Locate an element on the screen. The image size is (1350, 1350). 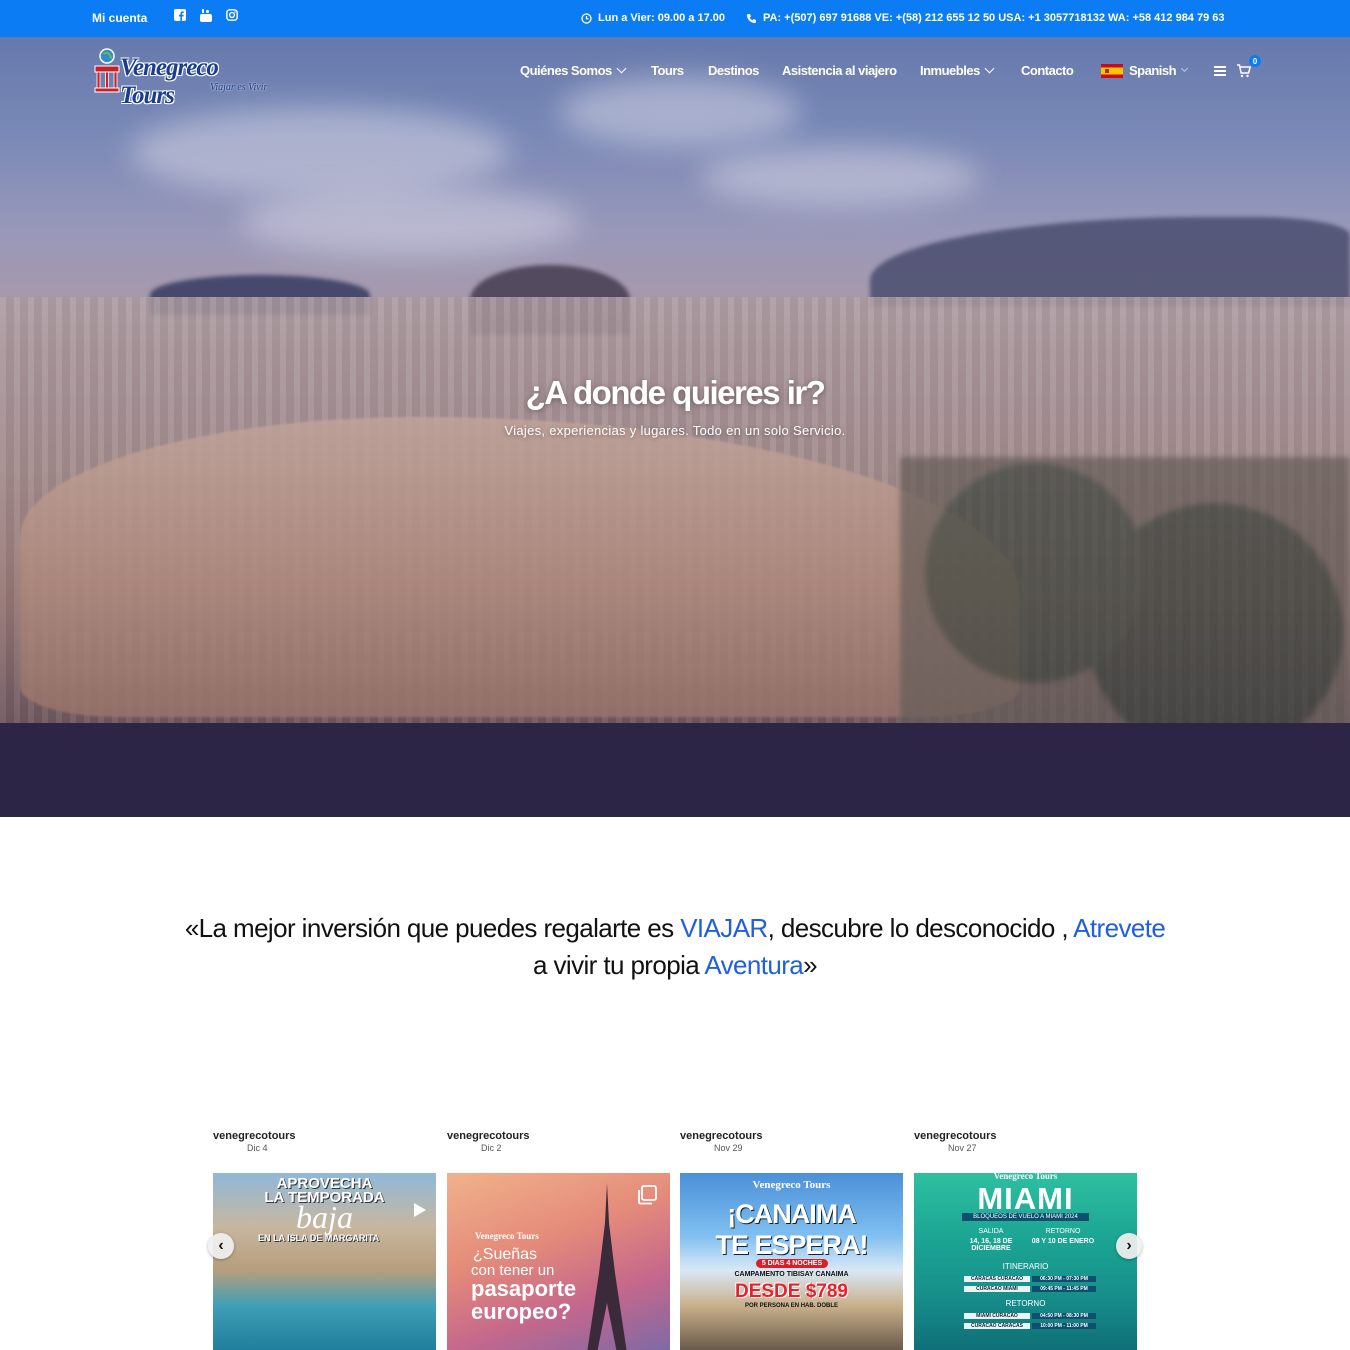
menu-icon is located at coordinates (1220, 71).